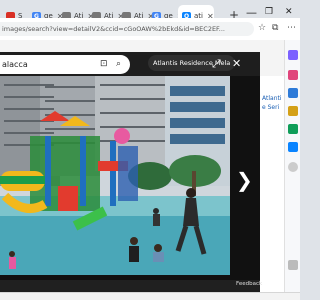 The width and height of the screenshot is (320, 300). What do you see at coordinates (216, 64) in the screenshot?
I see `expand-icon: ⤢` at bounding box center [216, 64].